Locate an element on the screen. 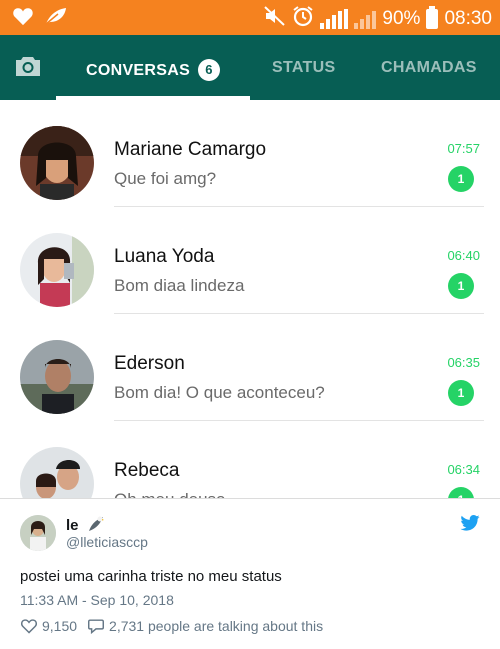 Image resolution: width=500 pixels, height=649 pixels. tweet-text: postei uma carinha triste no meu status is located at coordinates (151, 576).